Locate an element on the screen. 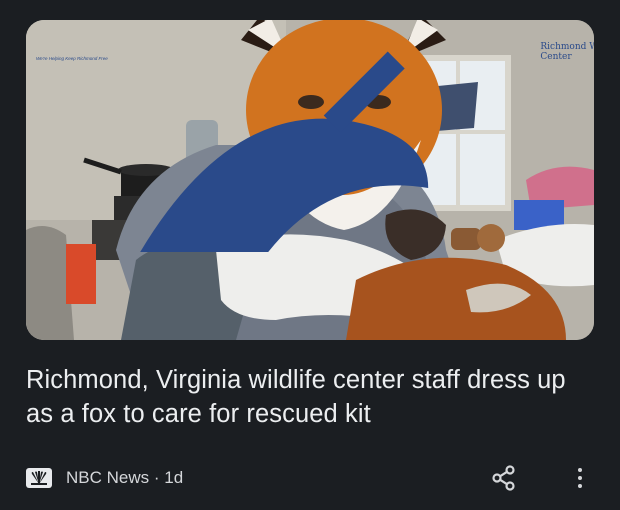  nbc-peacock-icon is located at coordinates (39, 478).